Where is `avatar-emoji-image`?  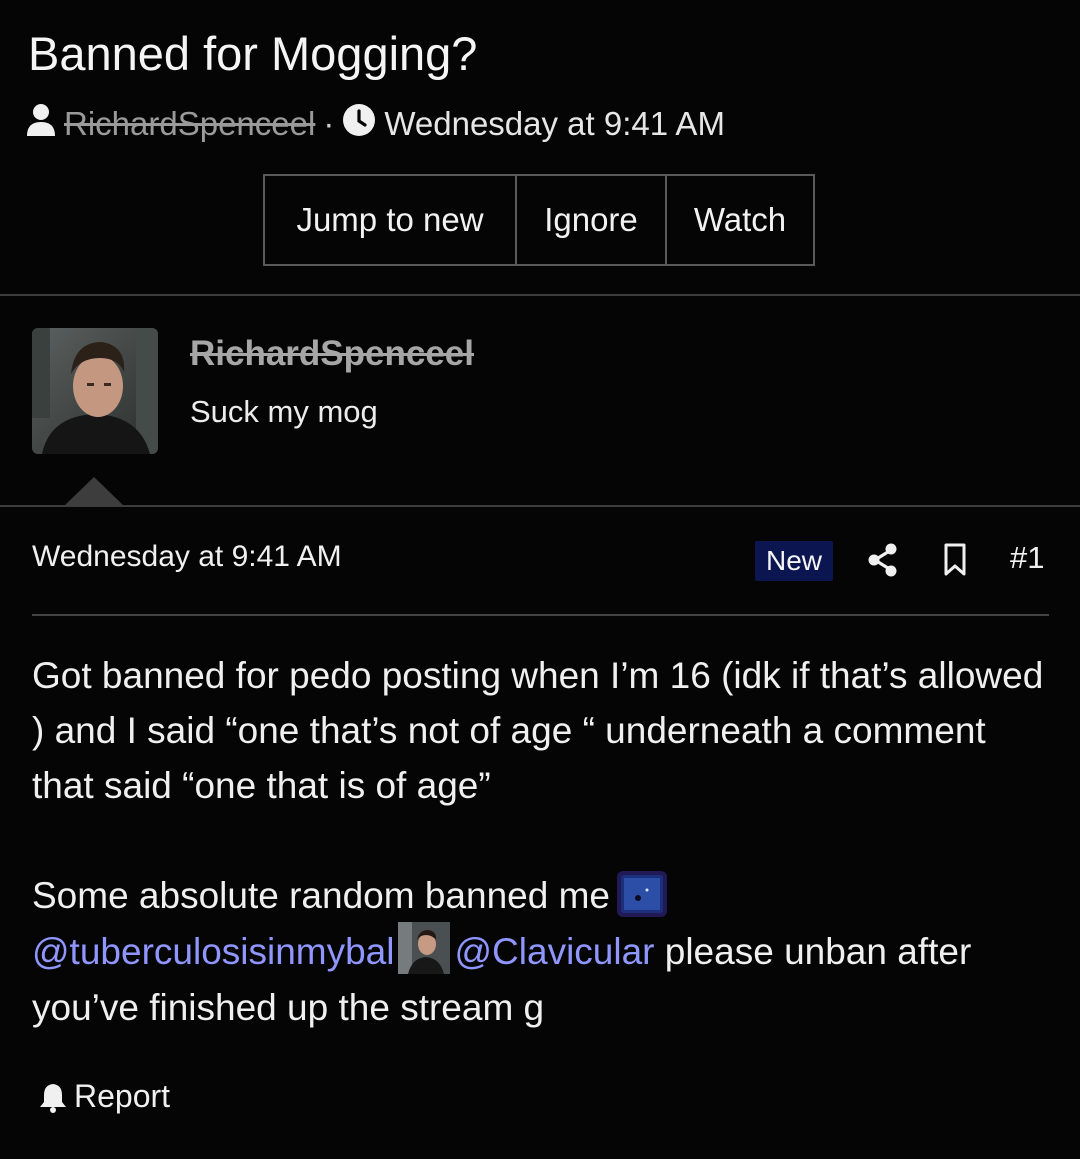 avatar-emoji-image is located at coordinates (424, 948).